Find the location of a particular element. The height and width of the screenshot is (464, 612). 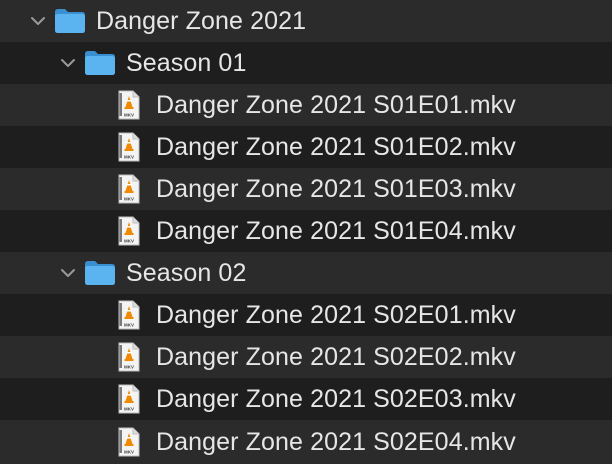

folder-label: Season 01 is located at coordinates (186, 62).